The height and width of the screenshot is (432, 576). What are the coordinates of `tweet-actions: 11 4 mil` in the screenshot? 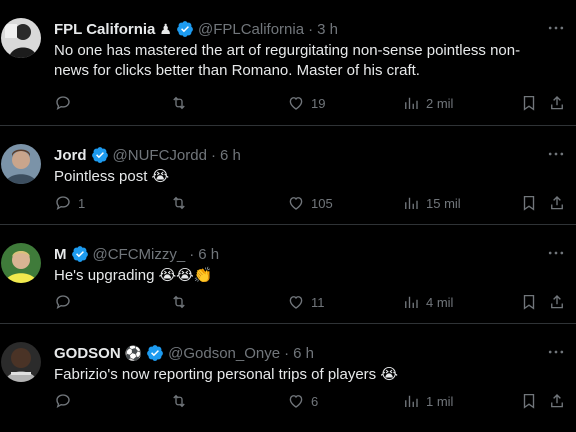 It's located at (310, 302).